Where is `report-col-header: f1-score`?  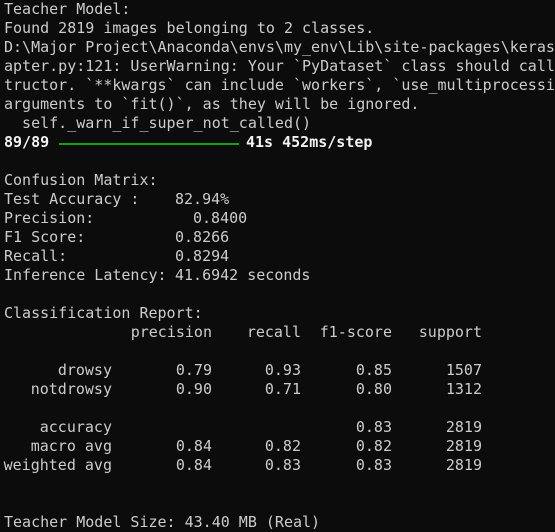 report-col-header: f1-score is located at coordinates (355, 332).